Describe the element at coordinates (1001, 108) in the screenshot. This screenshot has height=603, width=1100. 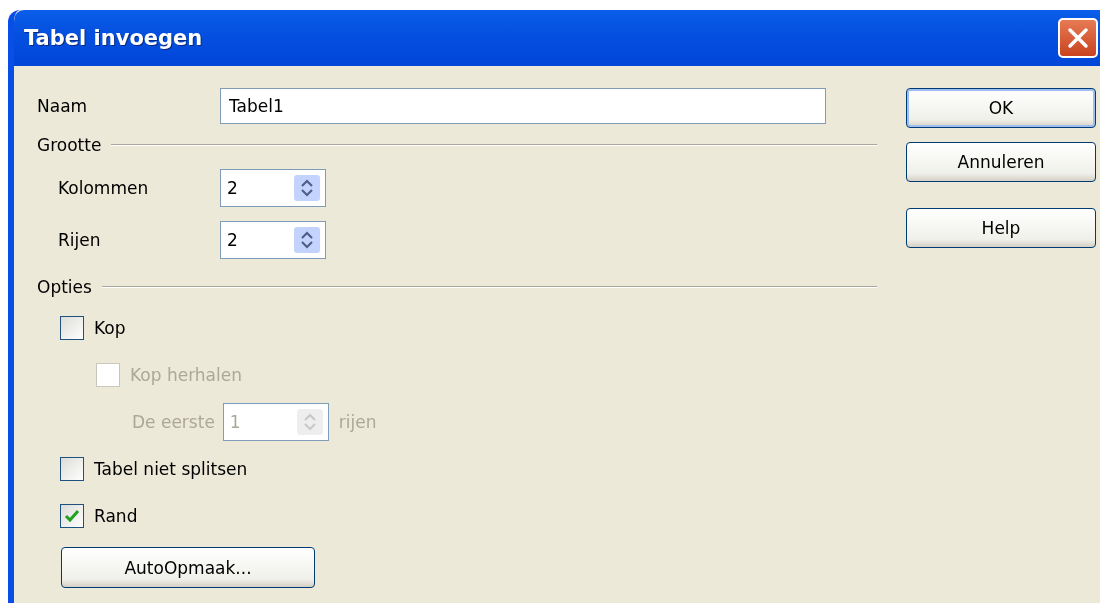
I see `dialog-button: OK` at that location.